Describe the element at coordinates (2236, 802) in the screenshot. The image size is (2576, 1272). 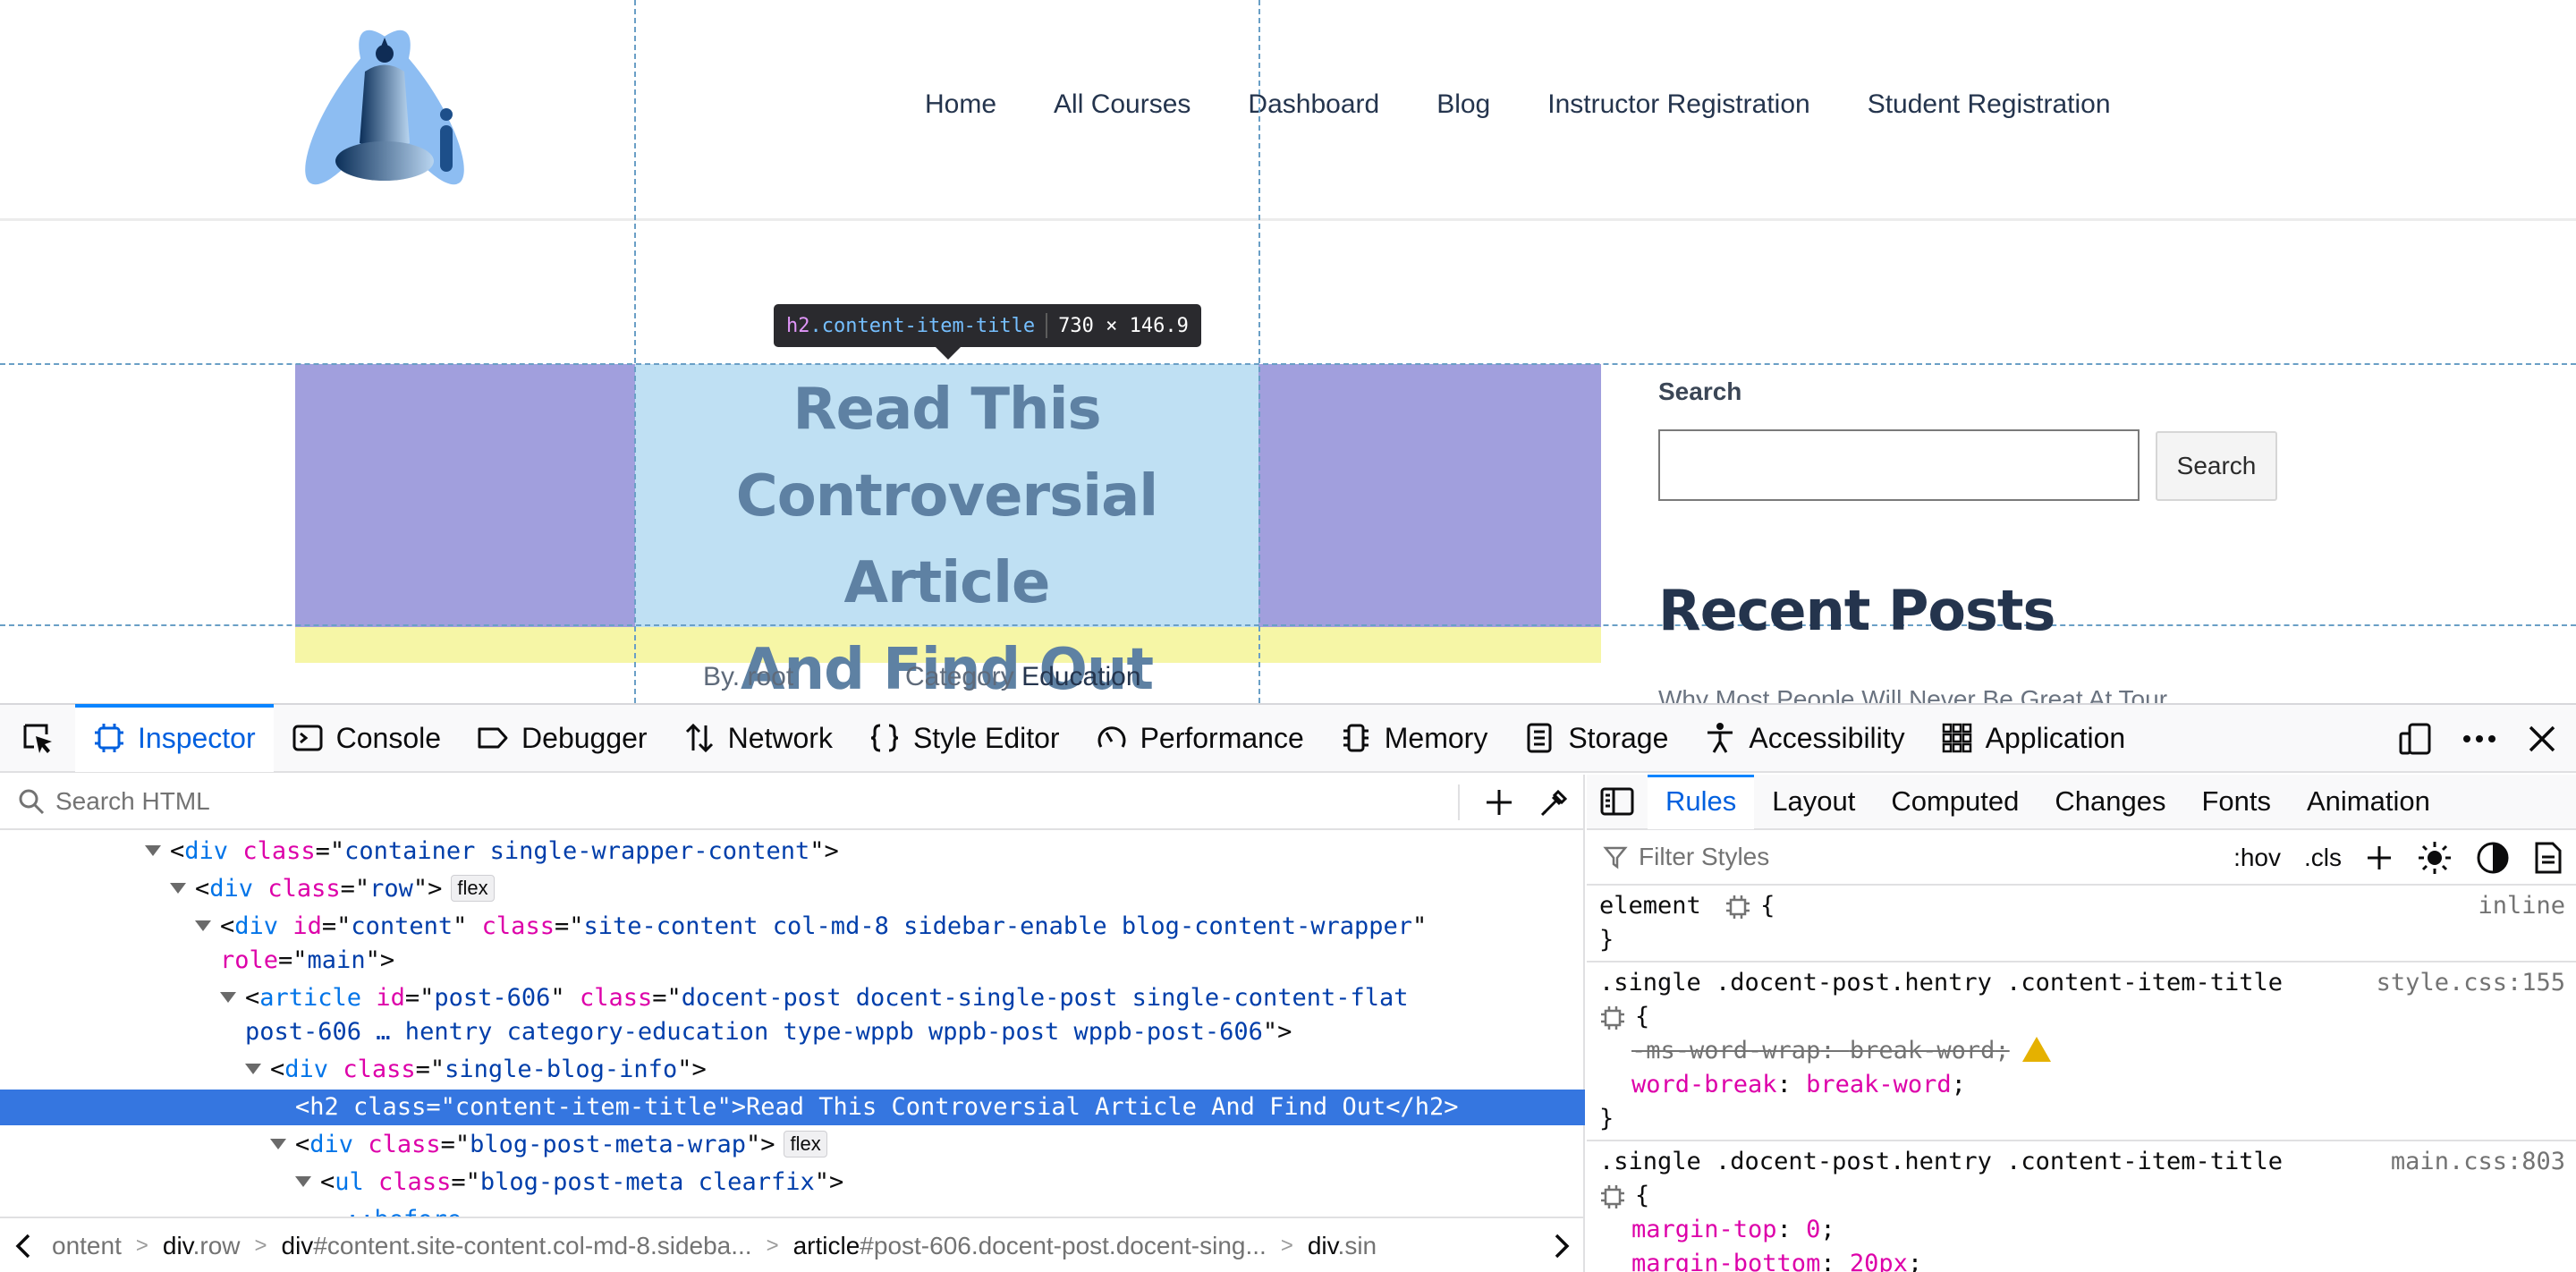
I see `tab-fonts: Fonts` at that location.